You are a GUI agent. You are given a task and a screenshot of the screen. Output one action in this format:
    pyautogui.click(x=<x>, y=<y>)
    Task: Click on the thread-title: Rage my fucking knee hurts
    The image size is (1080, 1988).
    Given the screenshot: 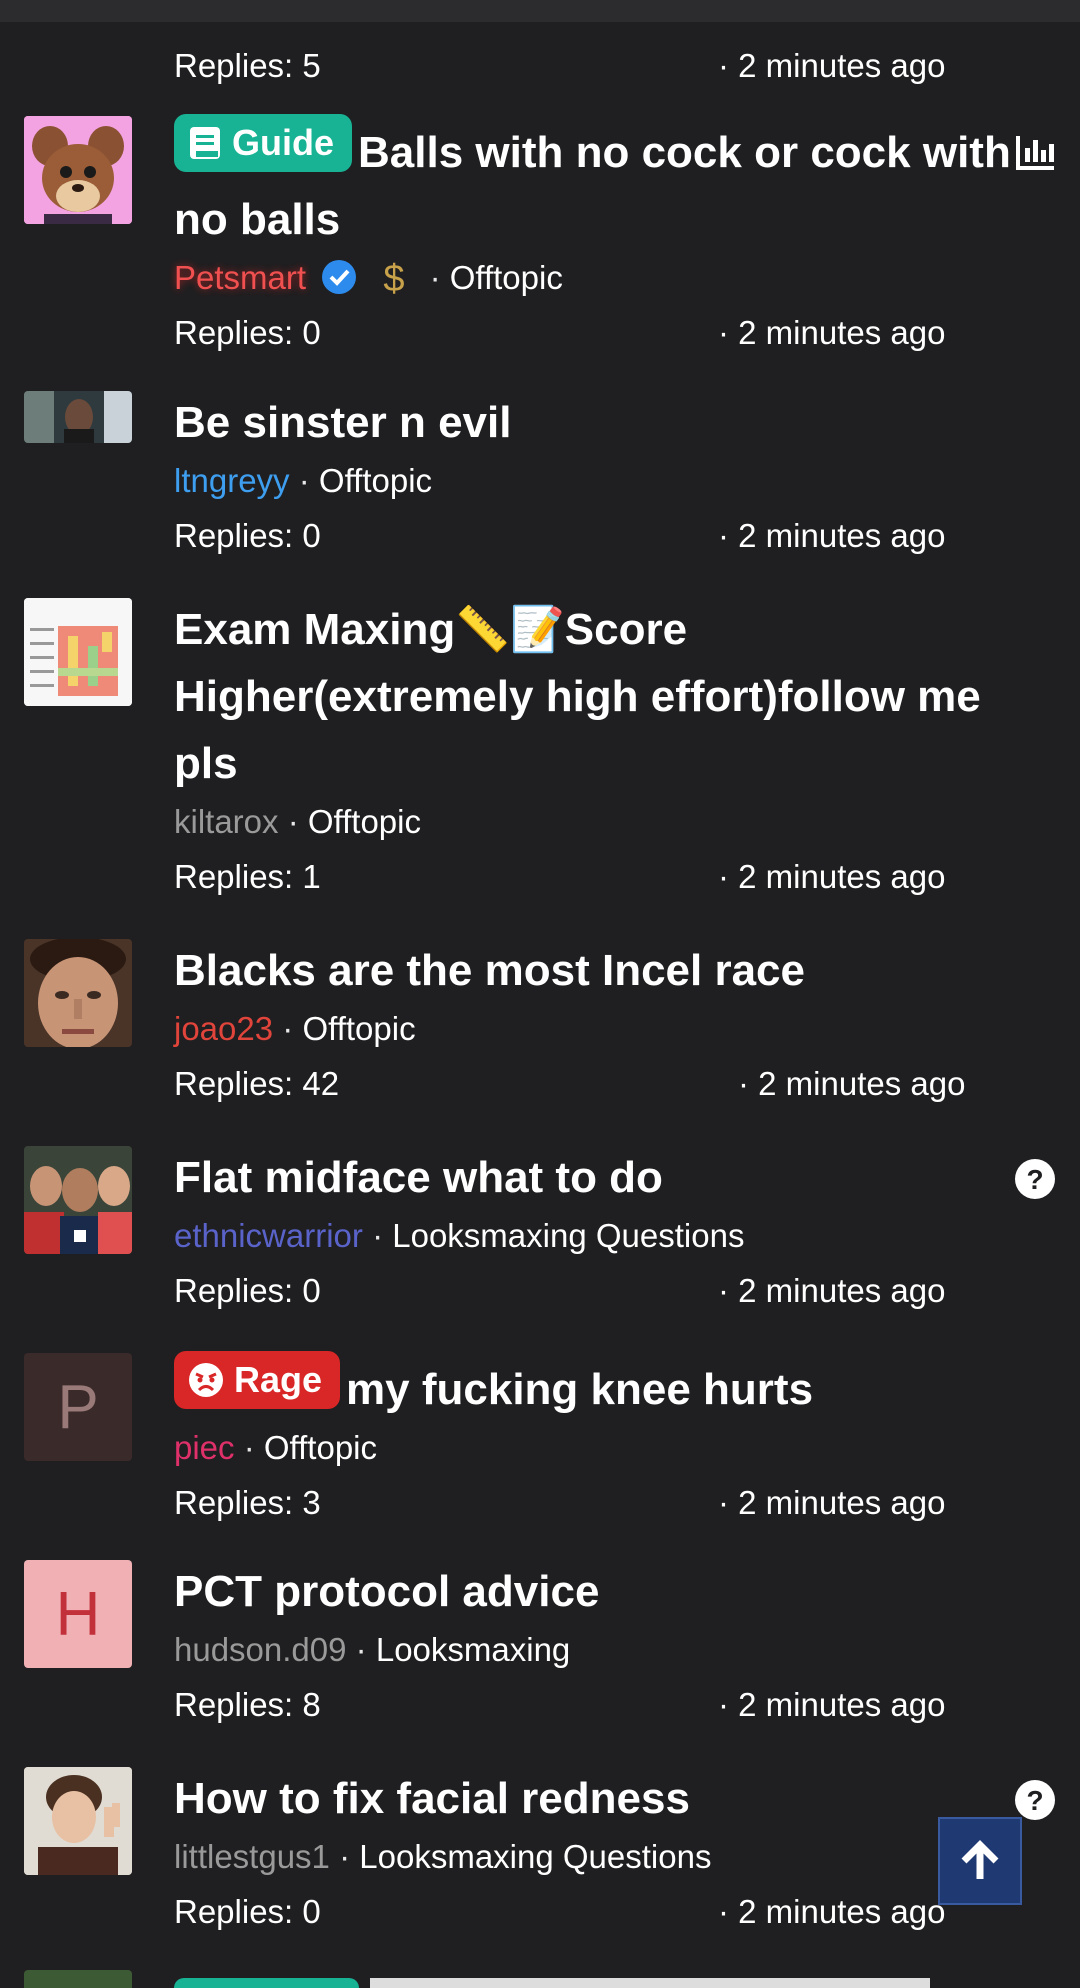 What is the action you would take?
    pyautogui.click(x=604, y=1387)
    